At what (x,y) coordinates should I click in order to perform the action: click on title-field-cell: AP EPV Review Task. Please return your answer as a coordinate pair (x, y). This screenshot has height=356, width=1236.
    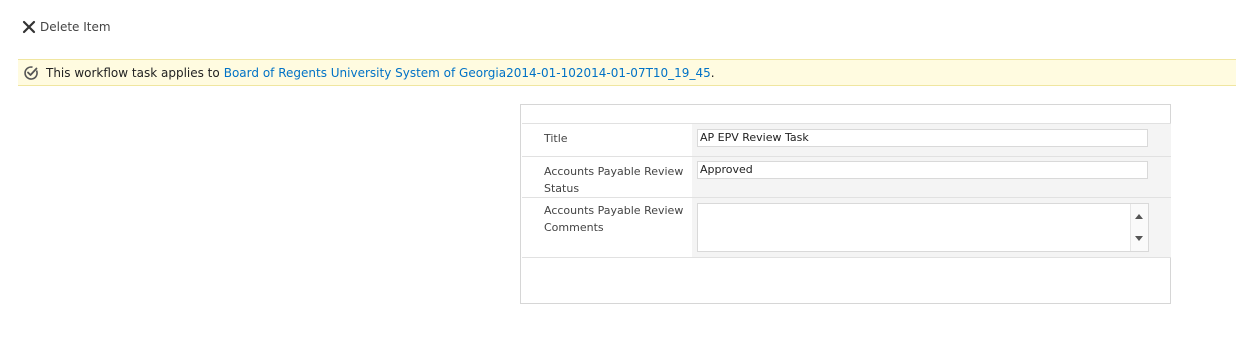
    Looking at the image, I should click on (931, 140).